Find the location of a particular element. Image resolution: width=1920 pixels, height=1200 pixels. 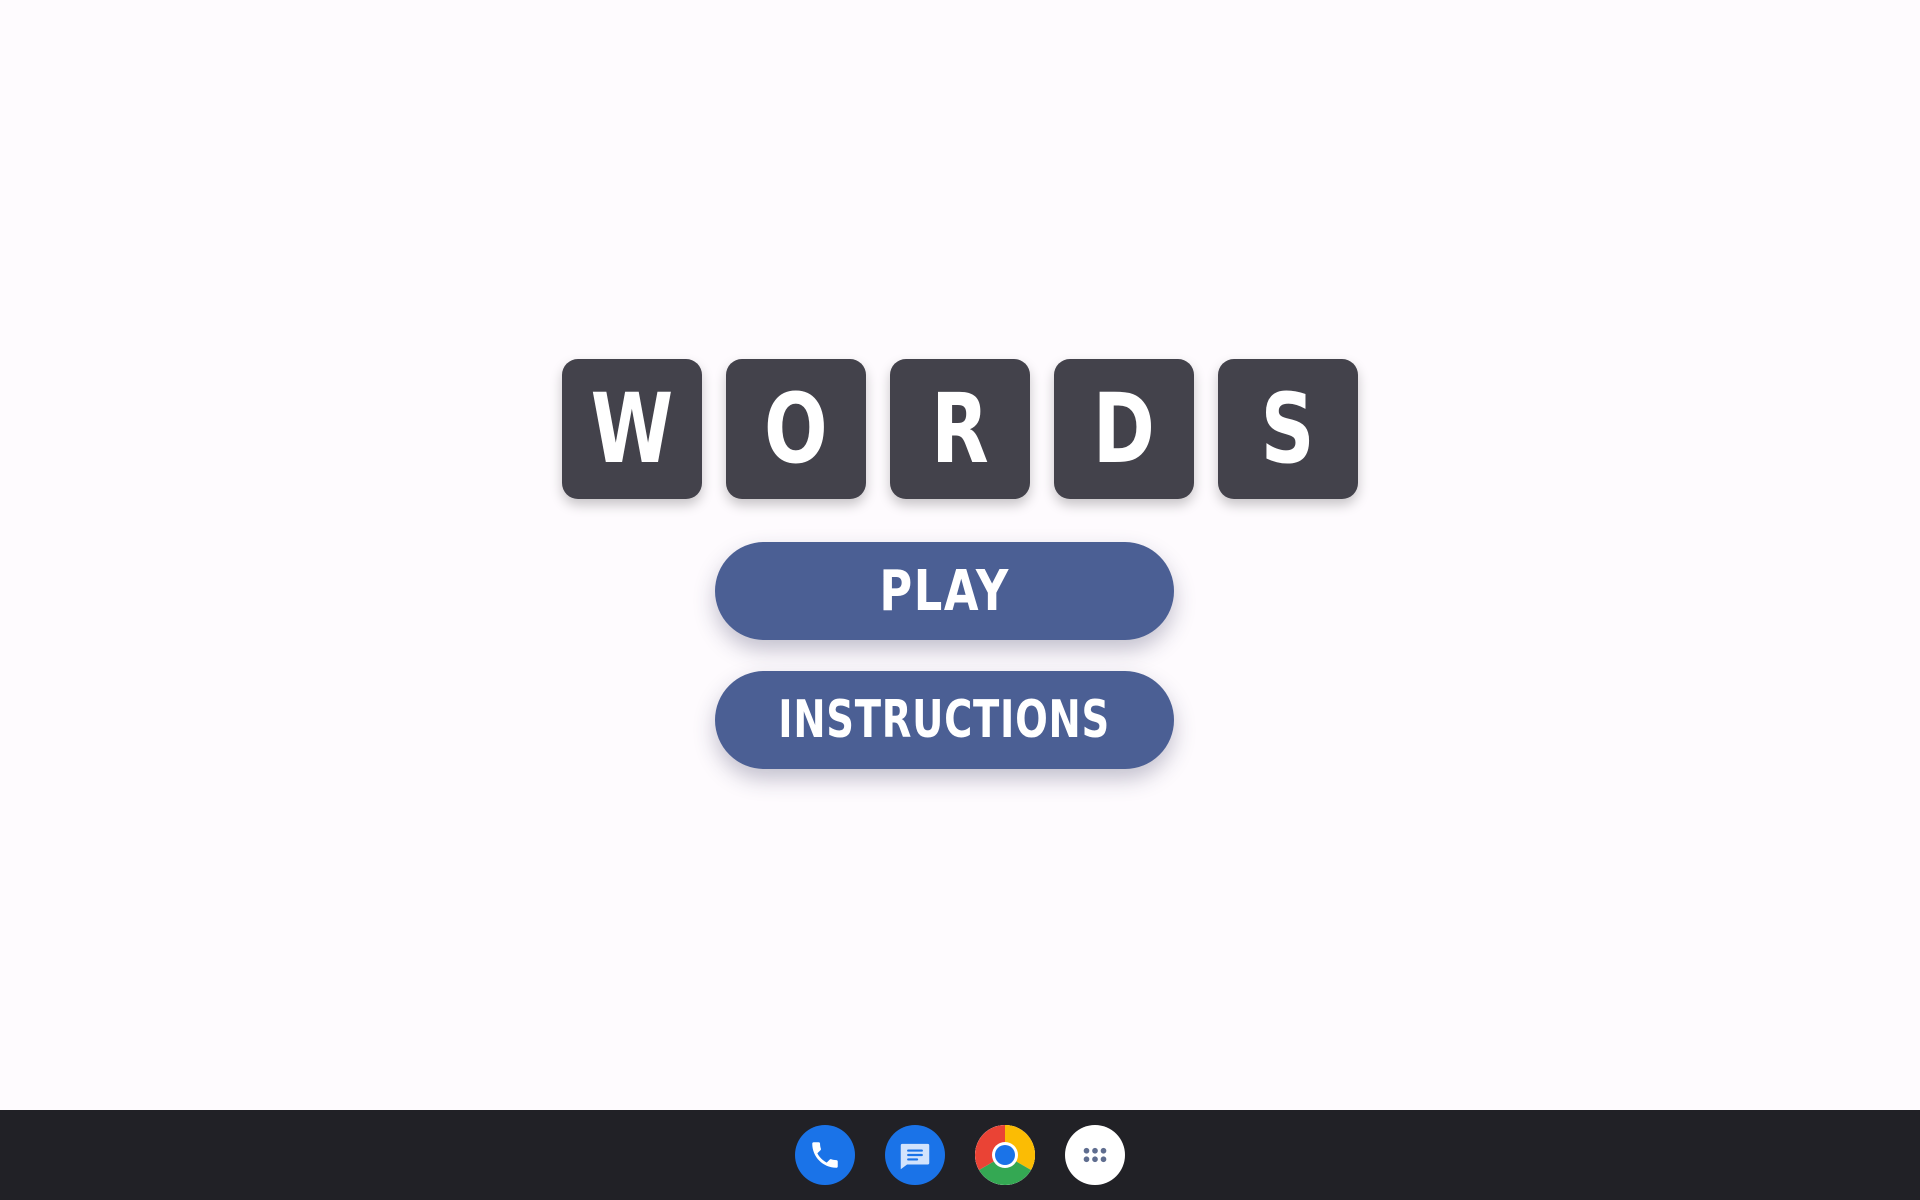

title-letter: D is located at coordinates (1124, 429).